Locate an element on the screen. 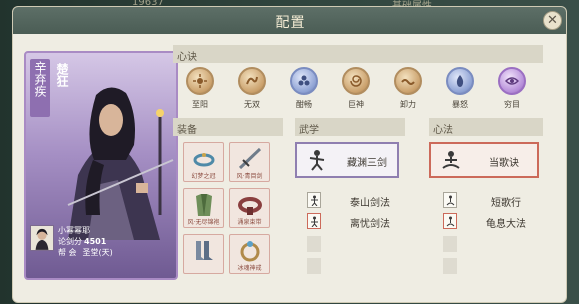 Image resolution: width=579 pixels, height=304 pixels. character-name: 辛弃疾 is located at coordinates (40, 79).